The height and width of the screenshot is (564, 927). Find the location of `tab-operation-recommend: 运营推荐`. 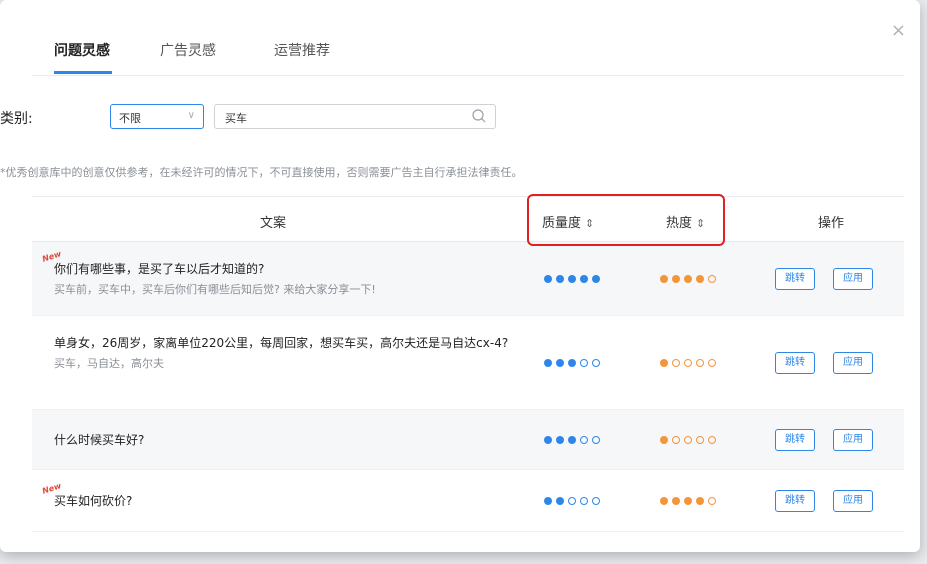

tab-operation-recommend: 运营推荐 is located at coordinates (302, 50).